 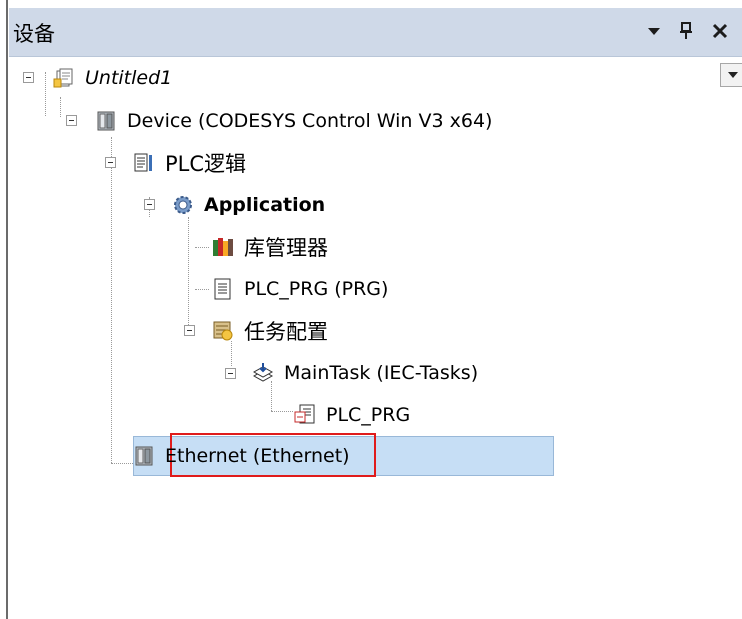 I want to click on expander-main-task, so click(x=230, y=373).